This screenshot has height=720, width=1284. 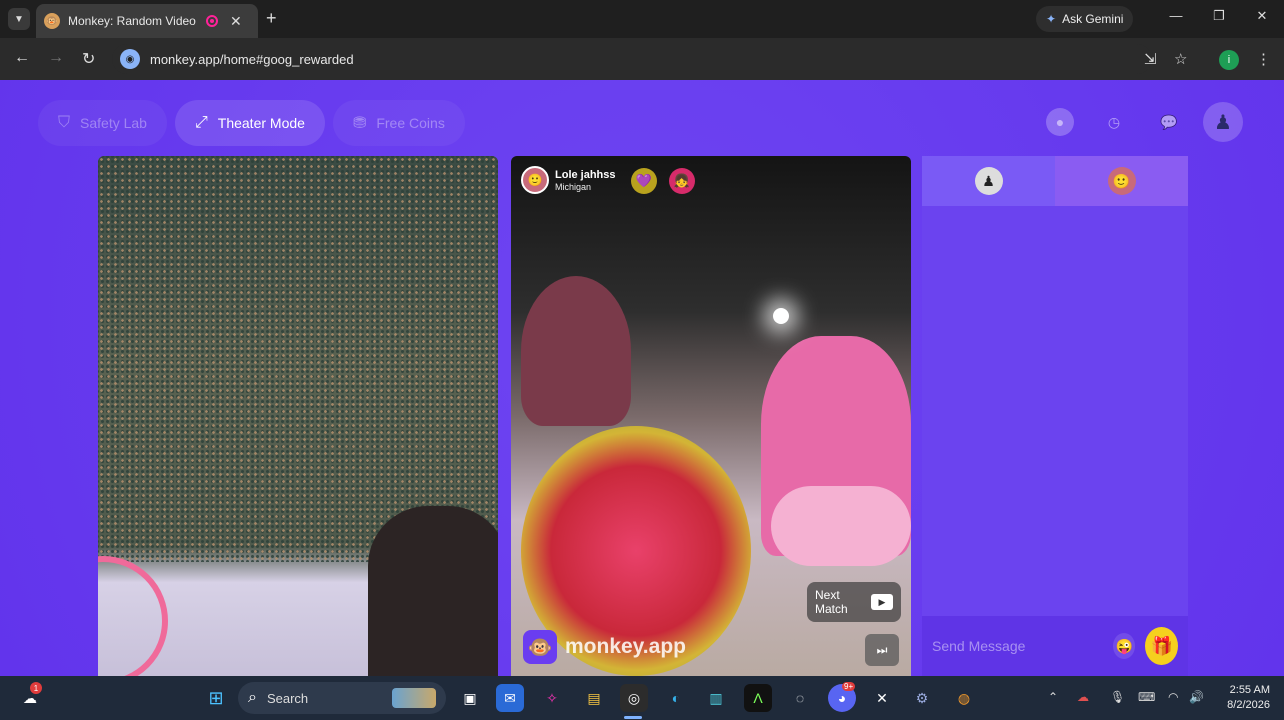 I want to click on video-figure-shape, so click(x=576, y=351).